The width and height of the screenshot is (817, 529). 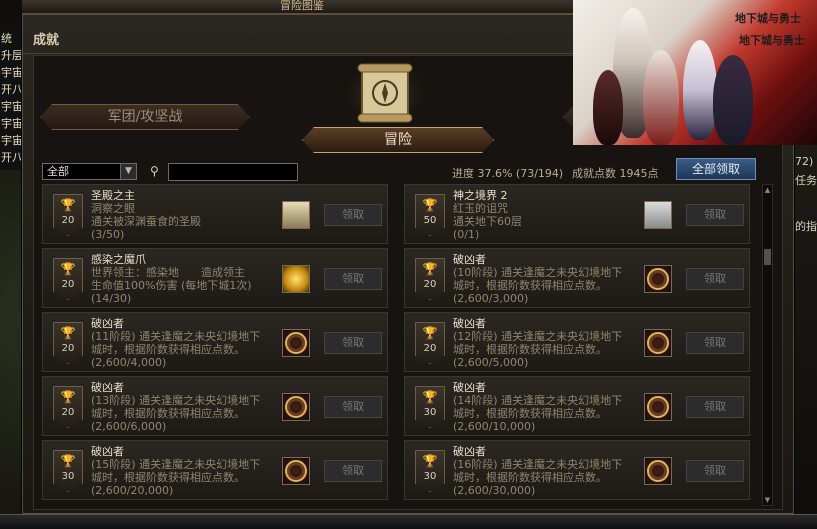 I want to click on chat-line: 72), so click(x=804, y=161).